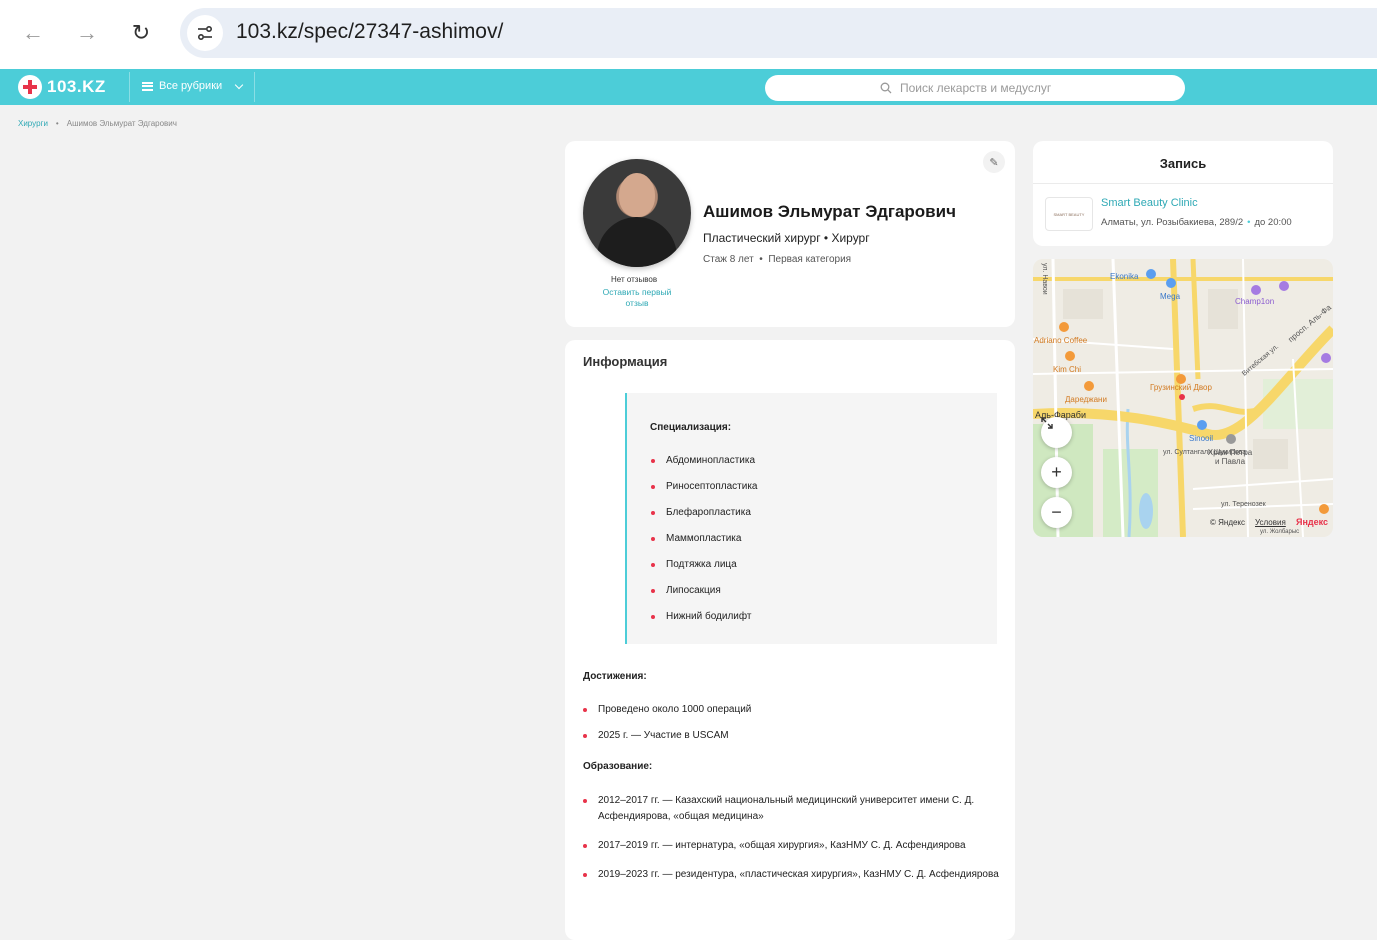 The width and height of the screenshot is (1377, 940). I want to click on doctor-experience: Стаж 8 лет • Первая категория, so click(777, 259).